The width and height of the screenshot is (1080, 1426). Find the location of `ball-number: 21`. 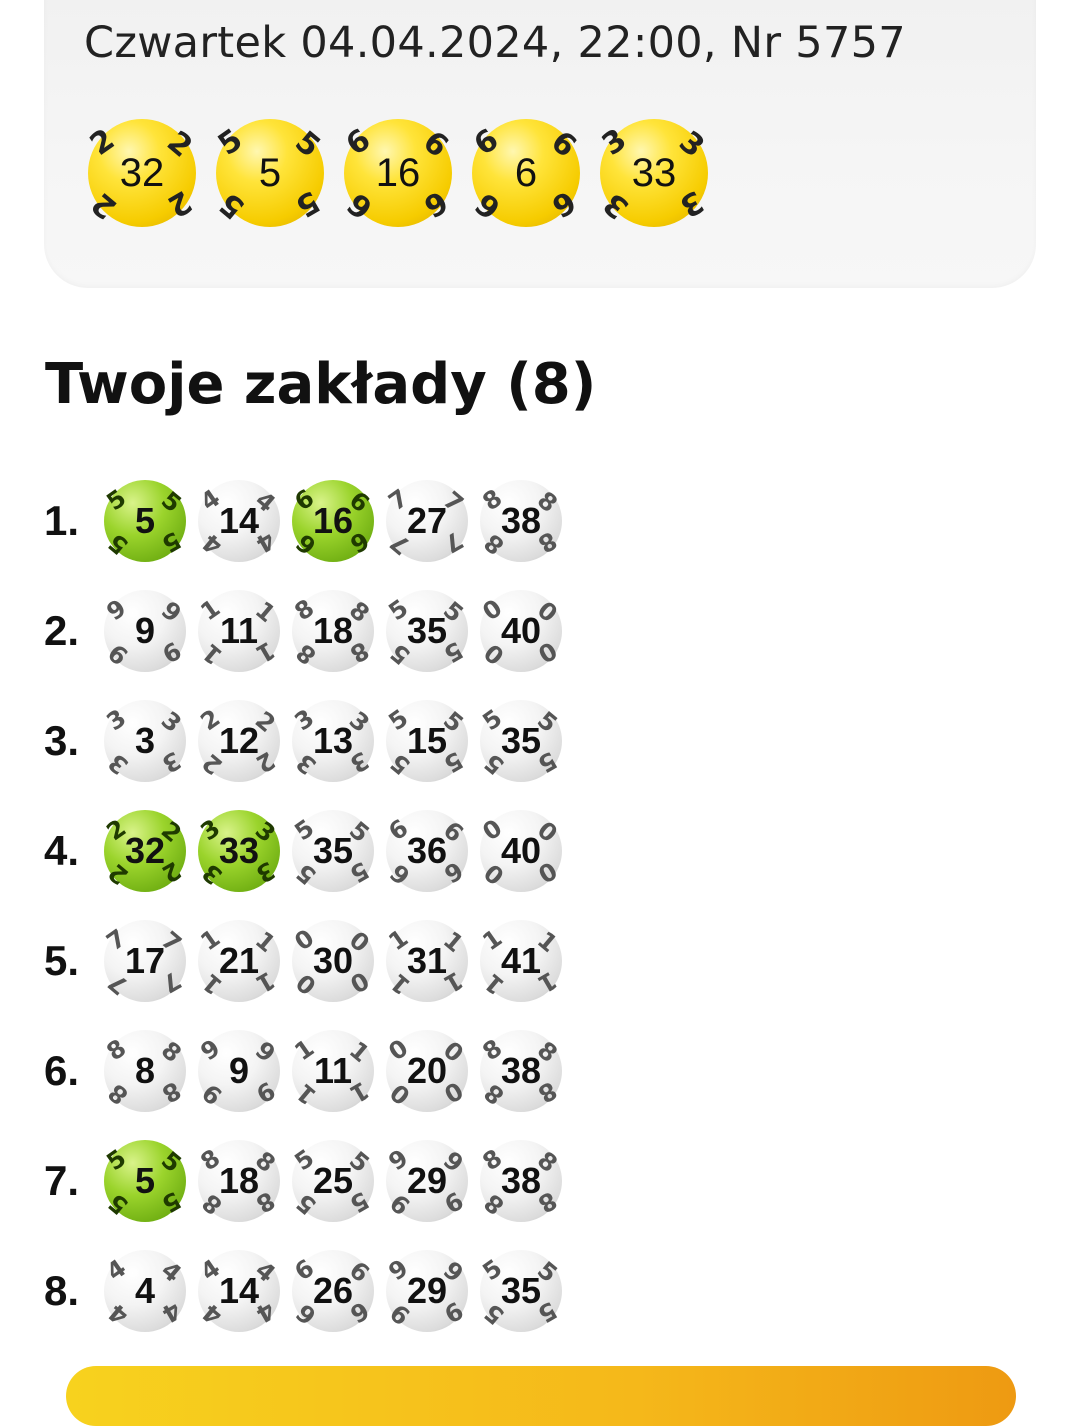

ball-number: 21 is located at coordinates (239, 960).